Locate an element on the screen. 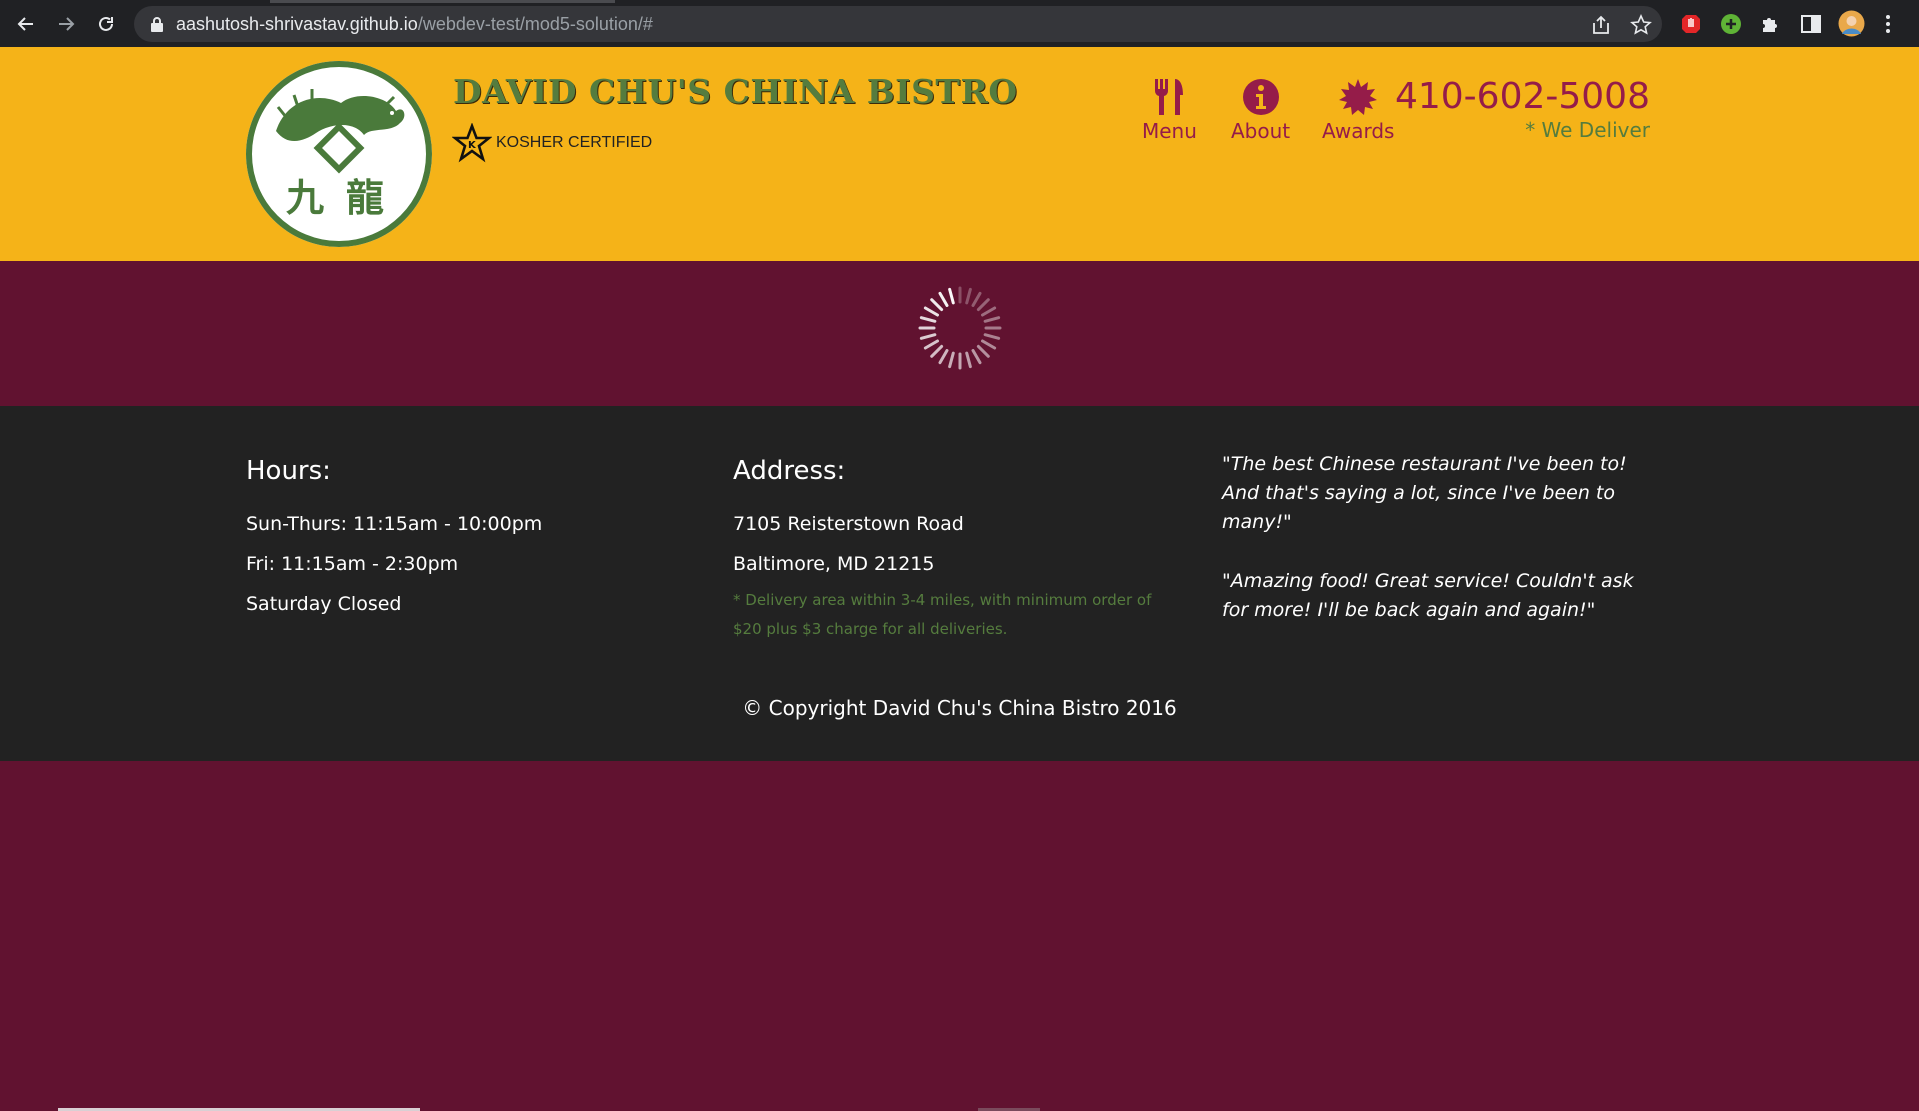  nav-about-label: About is located at coordinates (1261, 131).